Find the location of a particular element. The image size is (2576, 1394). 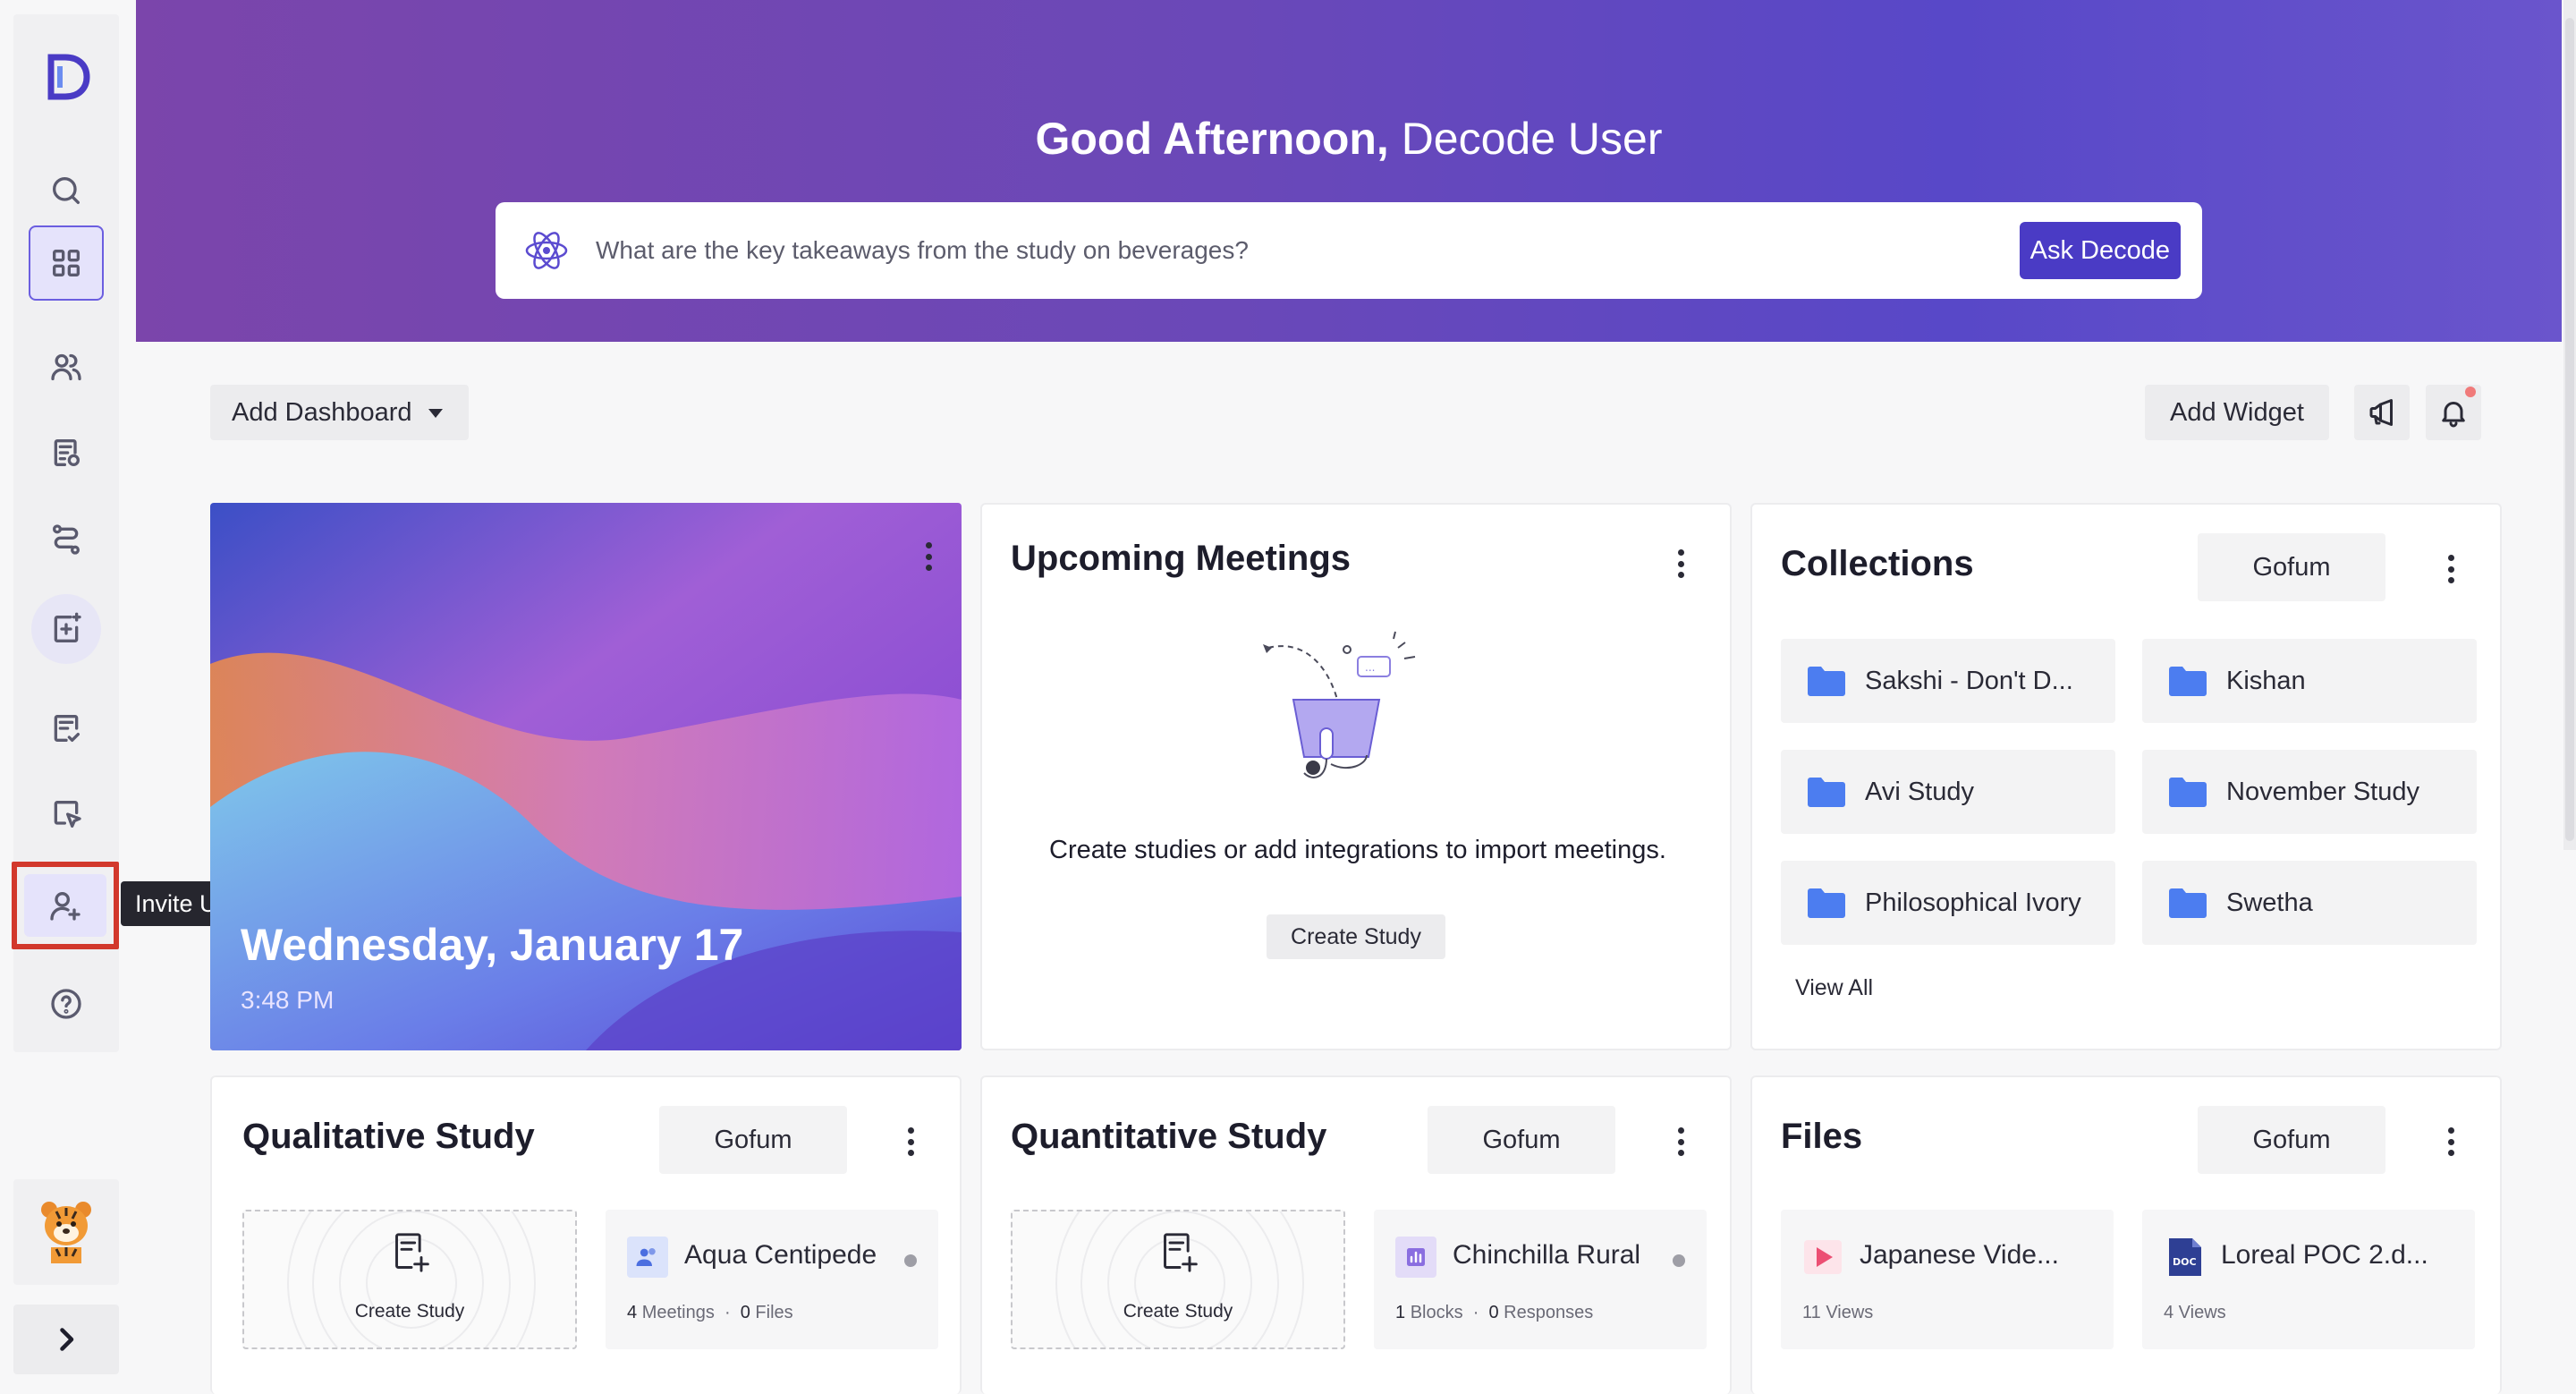

expand-sidebar-button is located at coordinates (66, 1340).